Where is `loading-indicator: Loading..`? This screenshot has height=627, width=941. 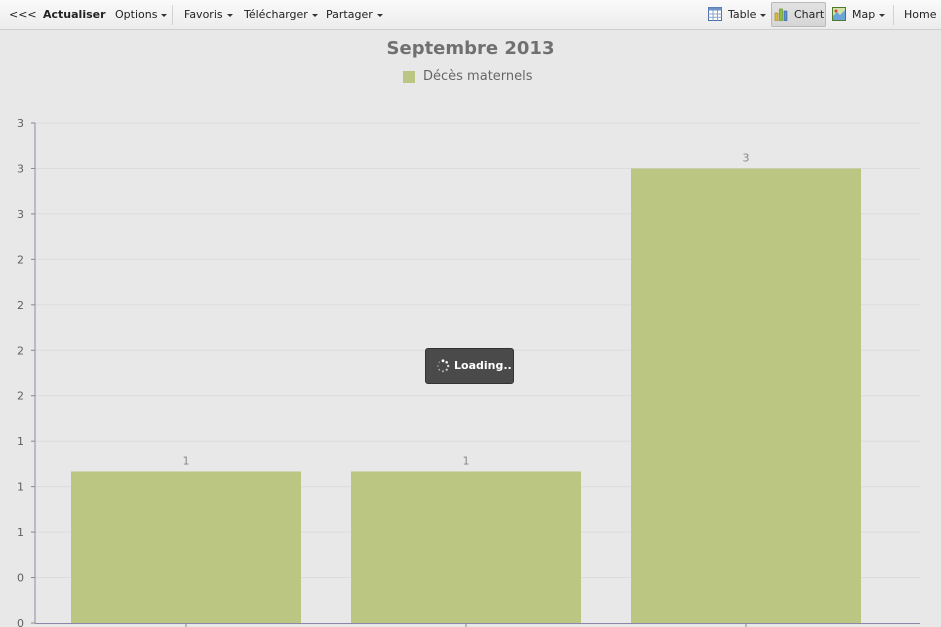
loading-indicator: Loading.. is located at coordinates (469, 366).